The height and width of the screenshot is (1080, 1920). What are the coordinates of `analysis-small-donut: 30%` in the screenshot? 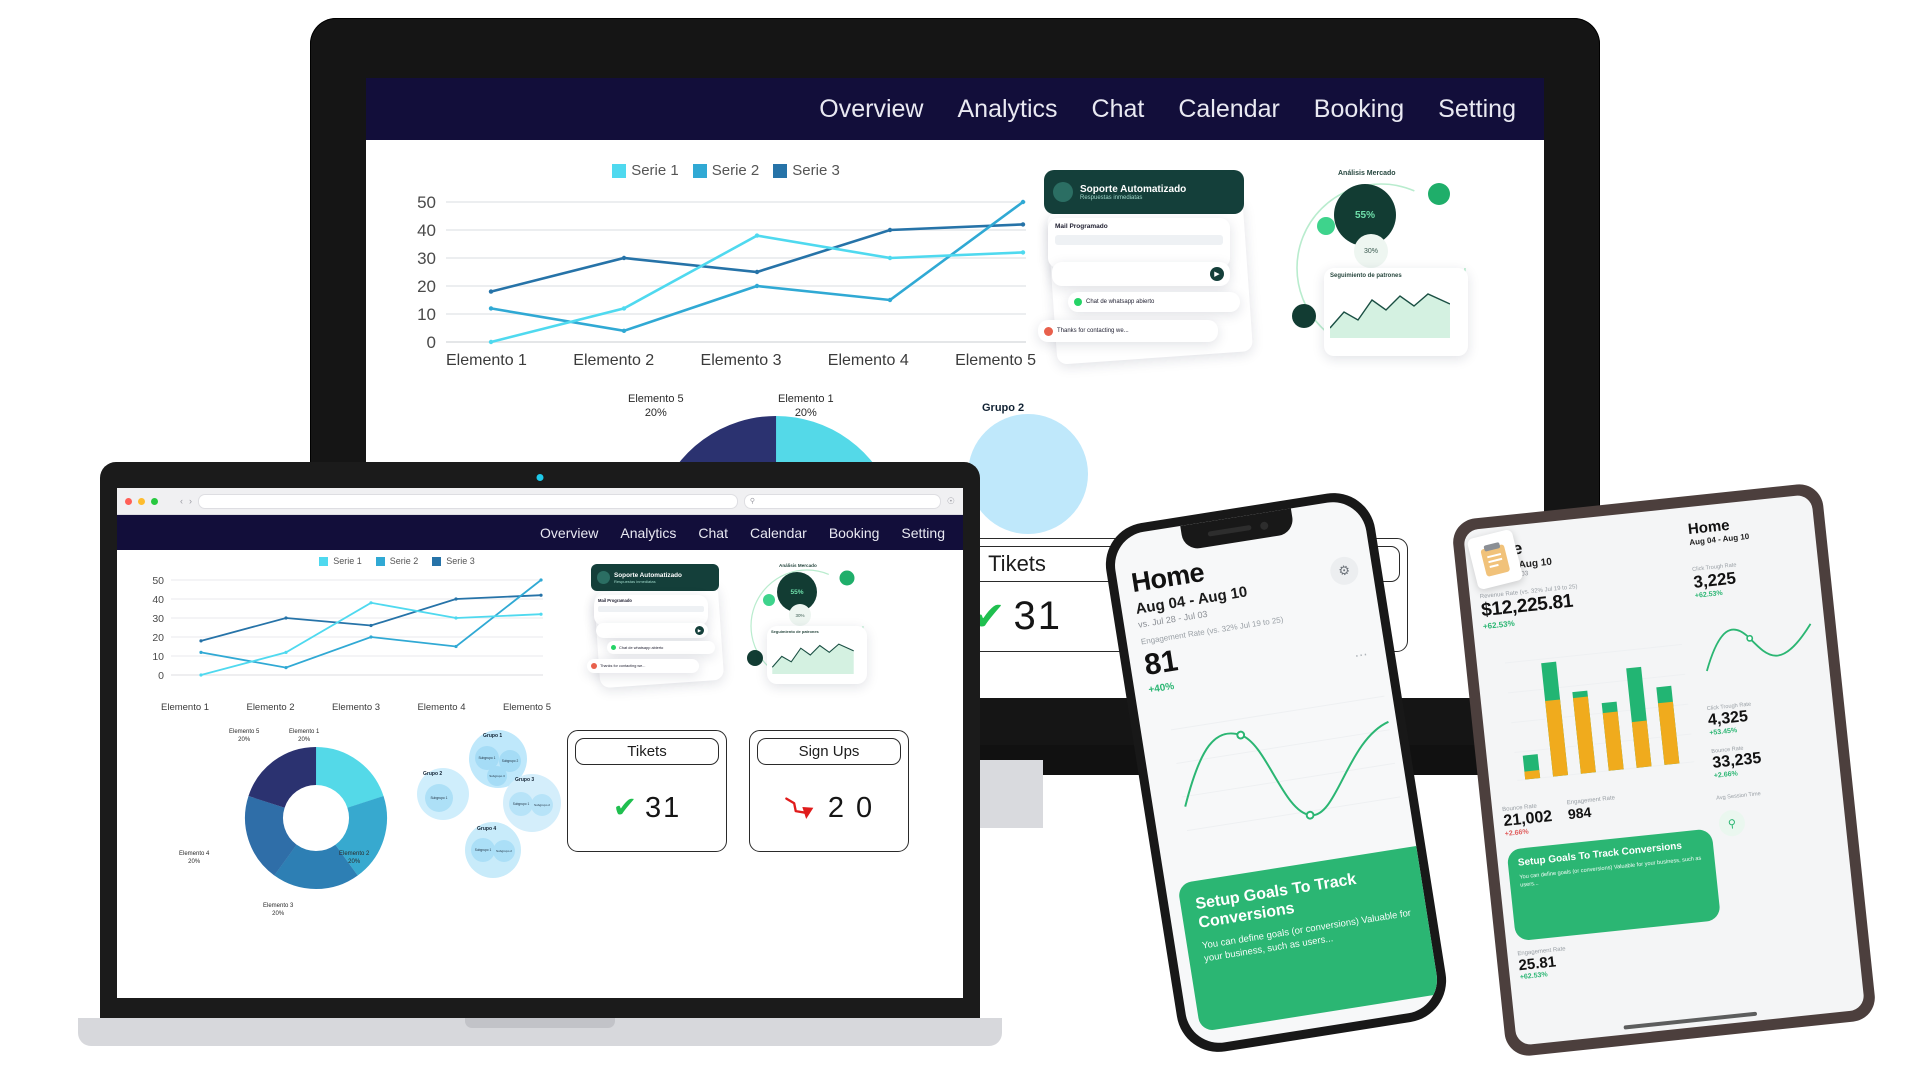 It's located at (1371, 251).